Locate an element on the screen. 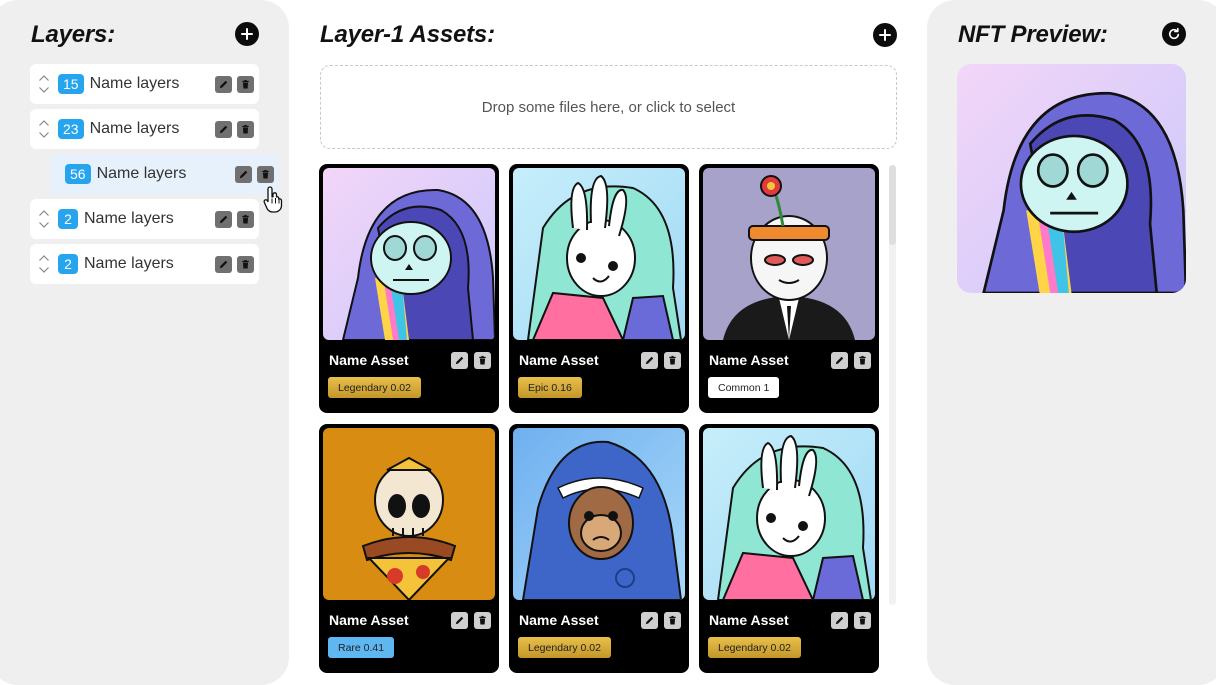 This screenshot has width=1216, height=685. rarity-badge: Rare 0.41 is located at coordinates (361, 647).